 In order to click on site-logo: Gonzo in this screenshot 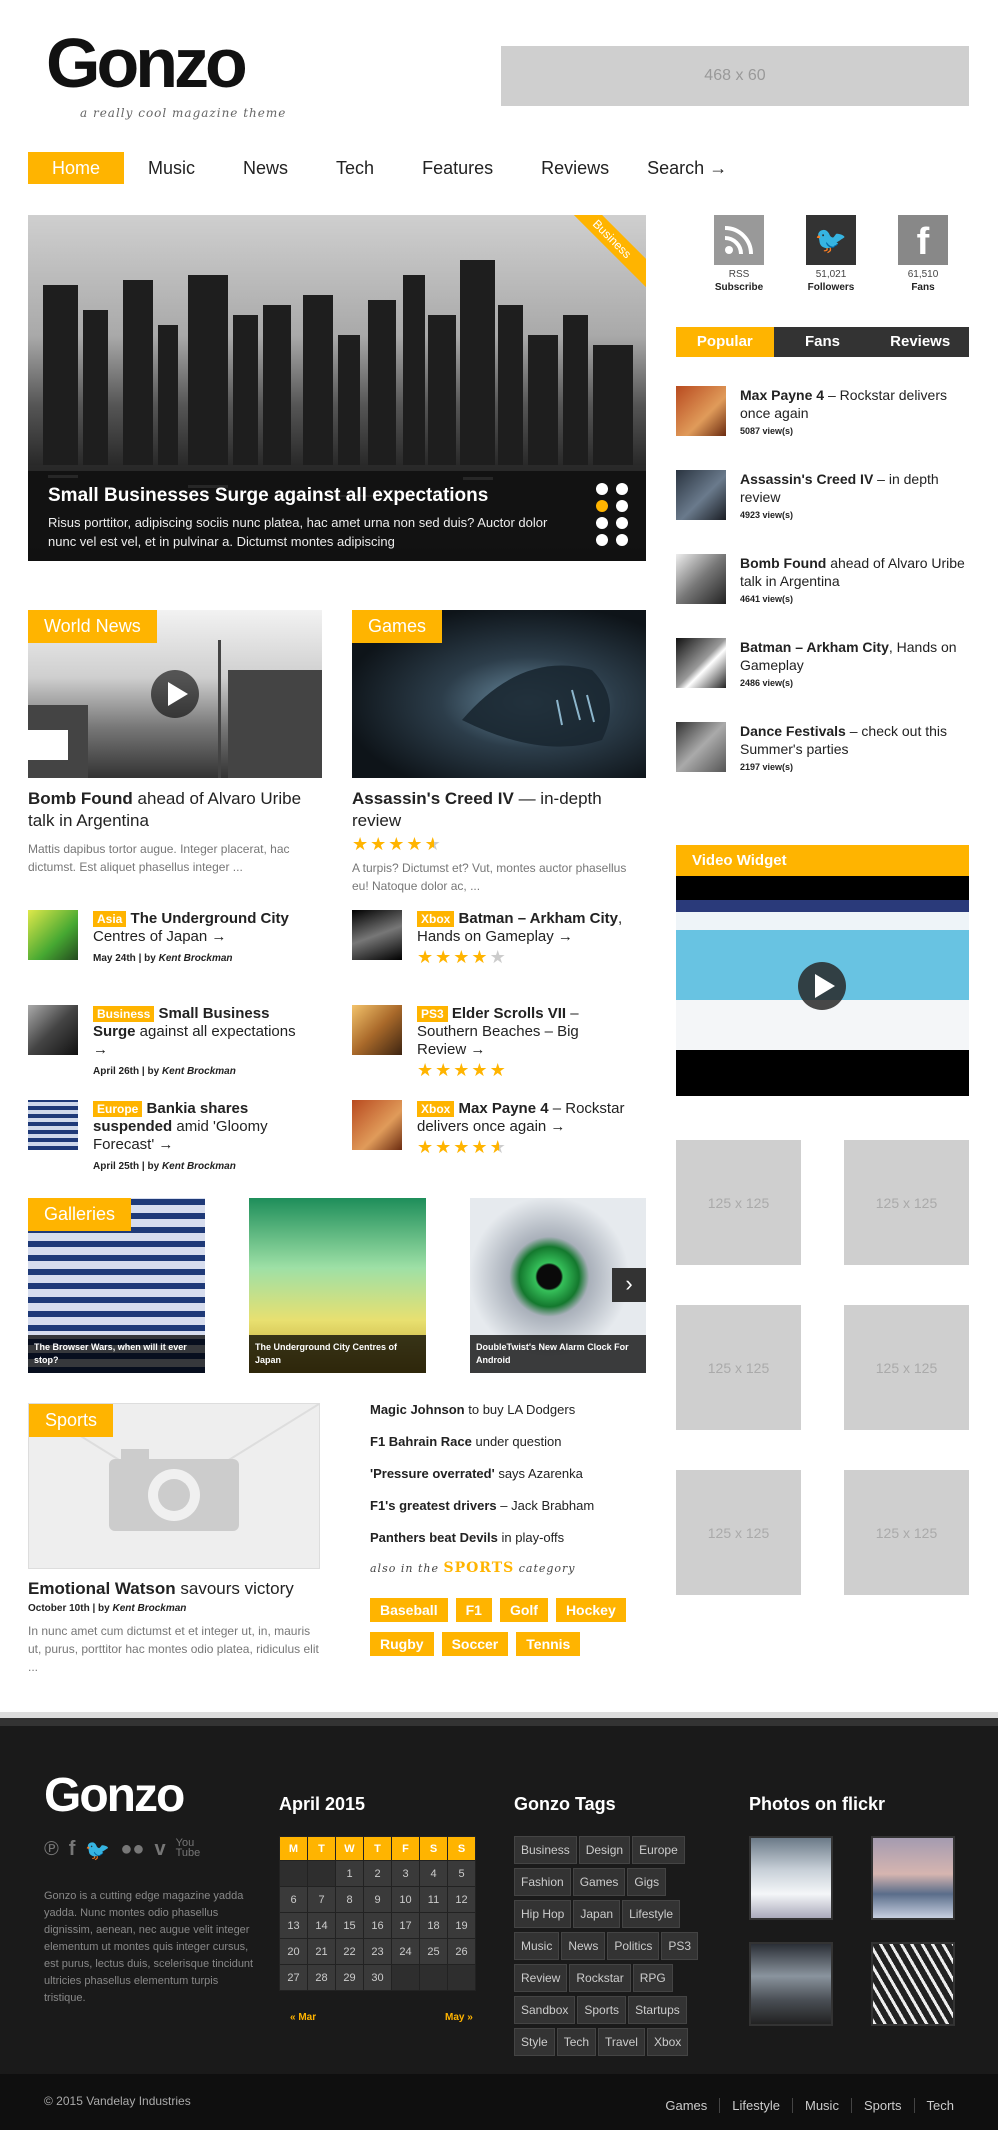, I will do `click(147, 63)`.